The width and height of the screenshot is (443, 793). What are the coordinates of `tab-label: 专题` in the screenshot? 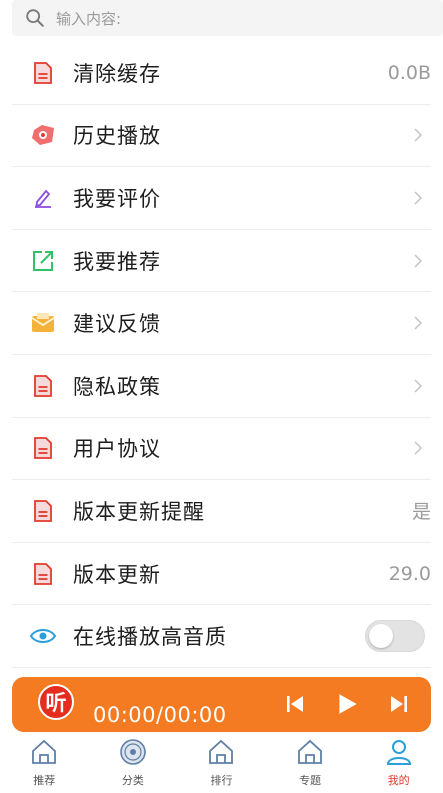 It's located at (310, 780).